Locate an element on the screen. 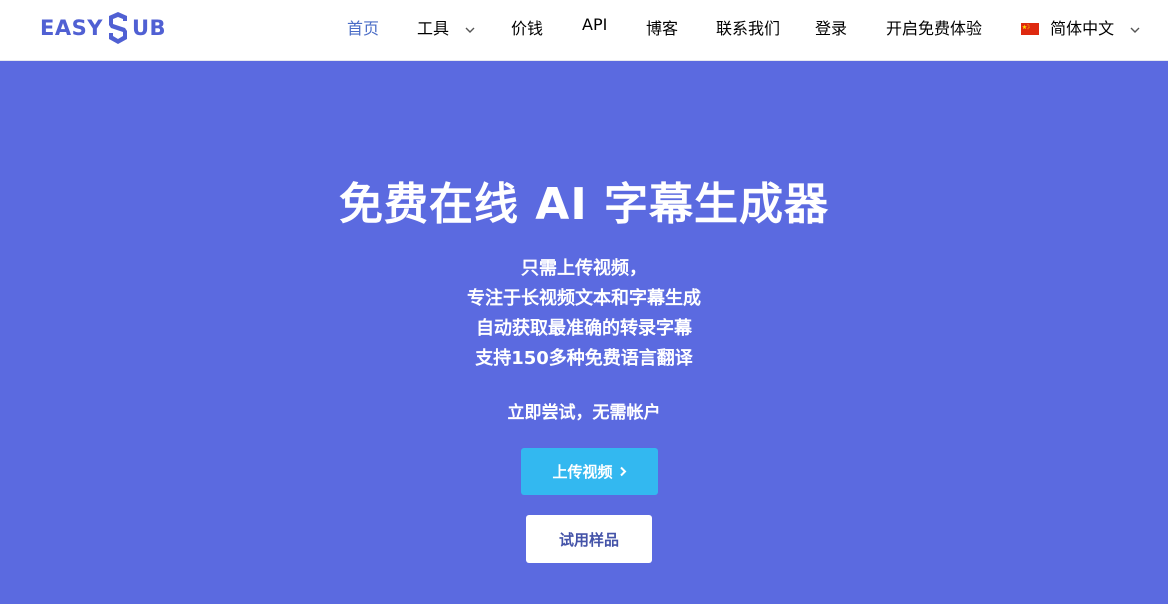 The image size is (1168, 604). hero-line: 只需上传视频， is located at coordinates (584, 268).